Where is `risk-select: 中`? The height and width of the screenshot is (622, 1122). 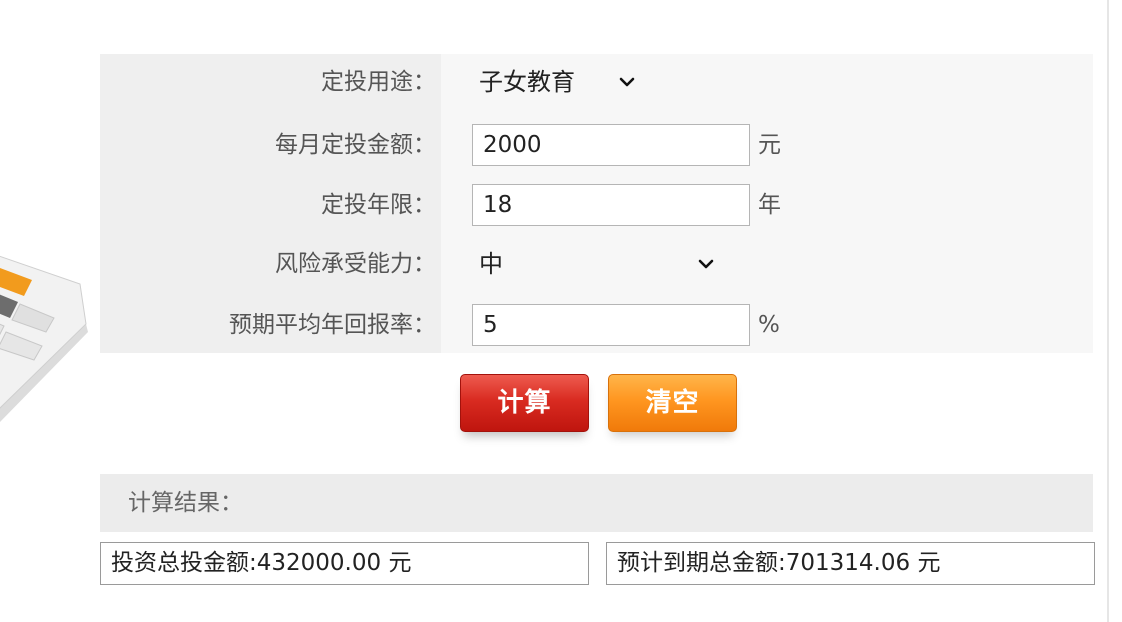
risk-select: 中 is located at coordinates (597, 264).